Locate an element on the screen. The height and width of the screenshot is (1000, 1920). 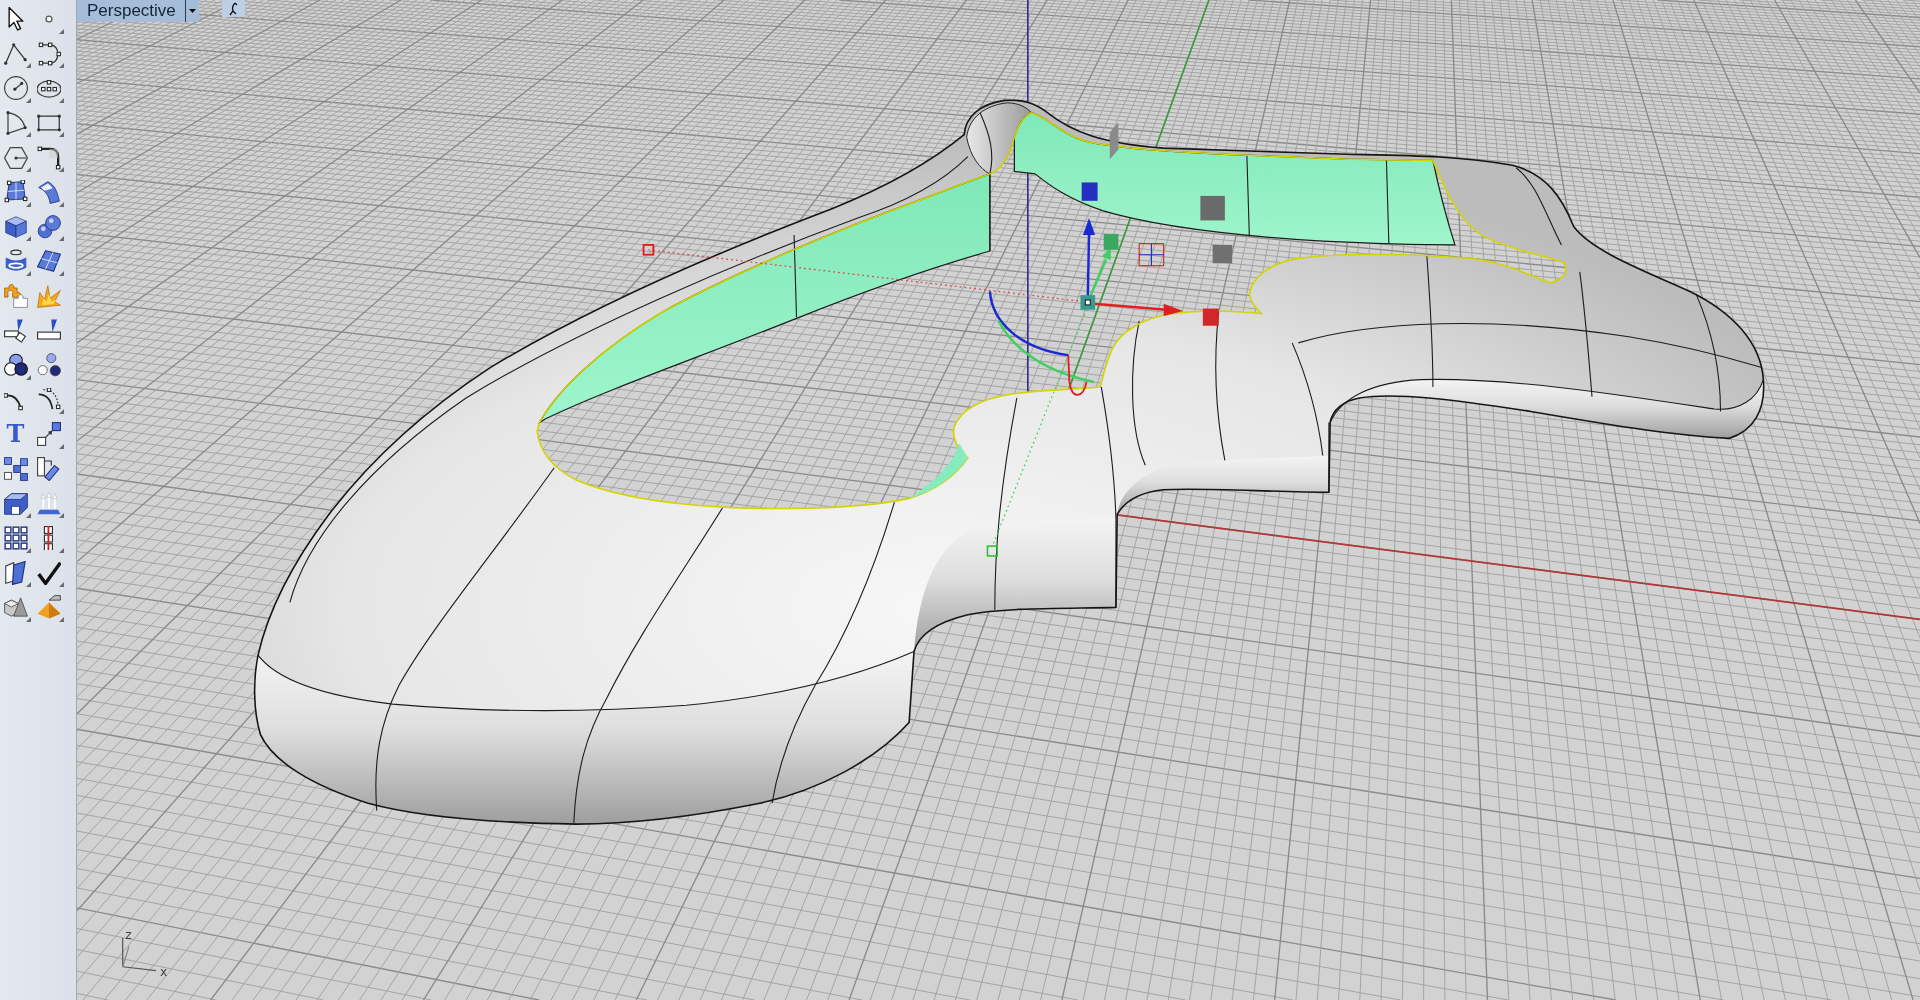
axis-triad is located at coordinates (139, 954).